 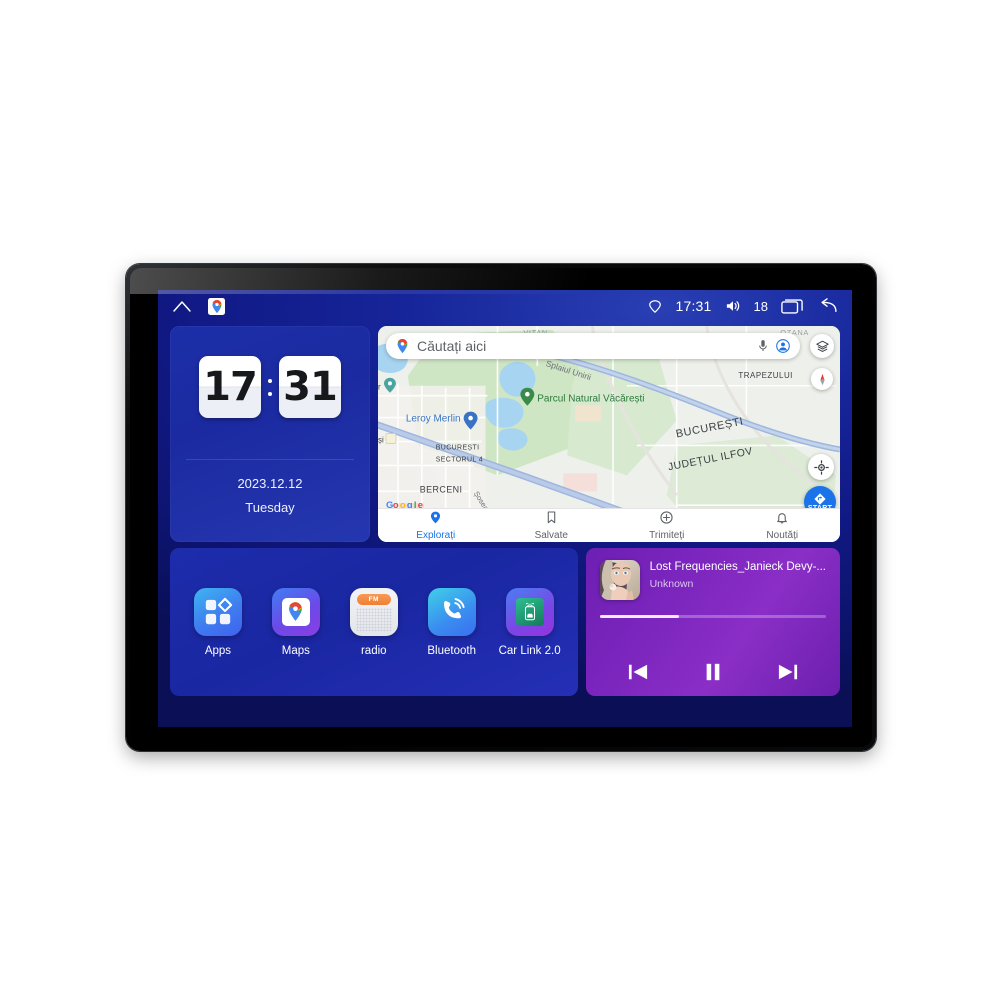 What do you see at coordinates (639, 616) in the screenshot?
I see `progress-bar-fill` at bounding box center [639, 616].